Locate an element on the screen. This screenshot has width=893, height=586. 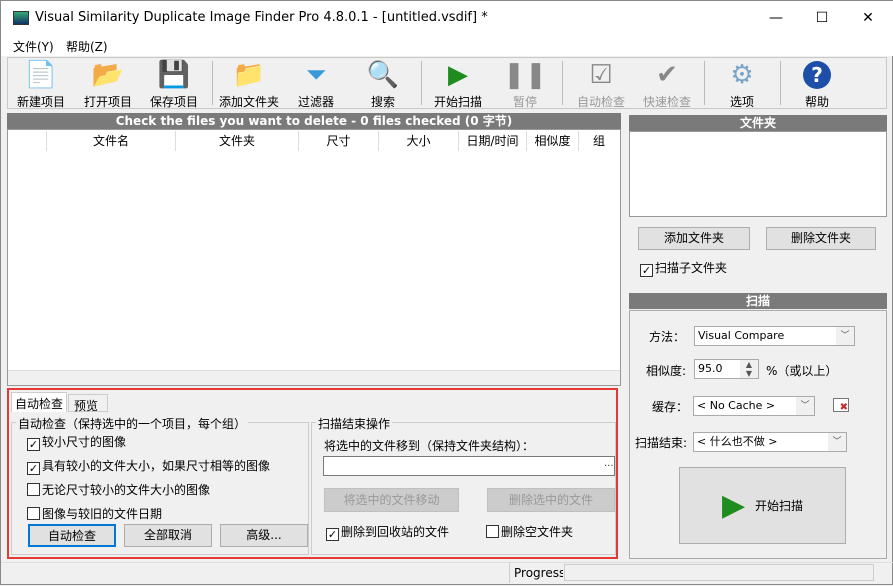
start-scan-label: 开始扫描 is located at coordinates (779, 506).